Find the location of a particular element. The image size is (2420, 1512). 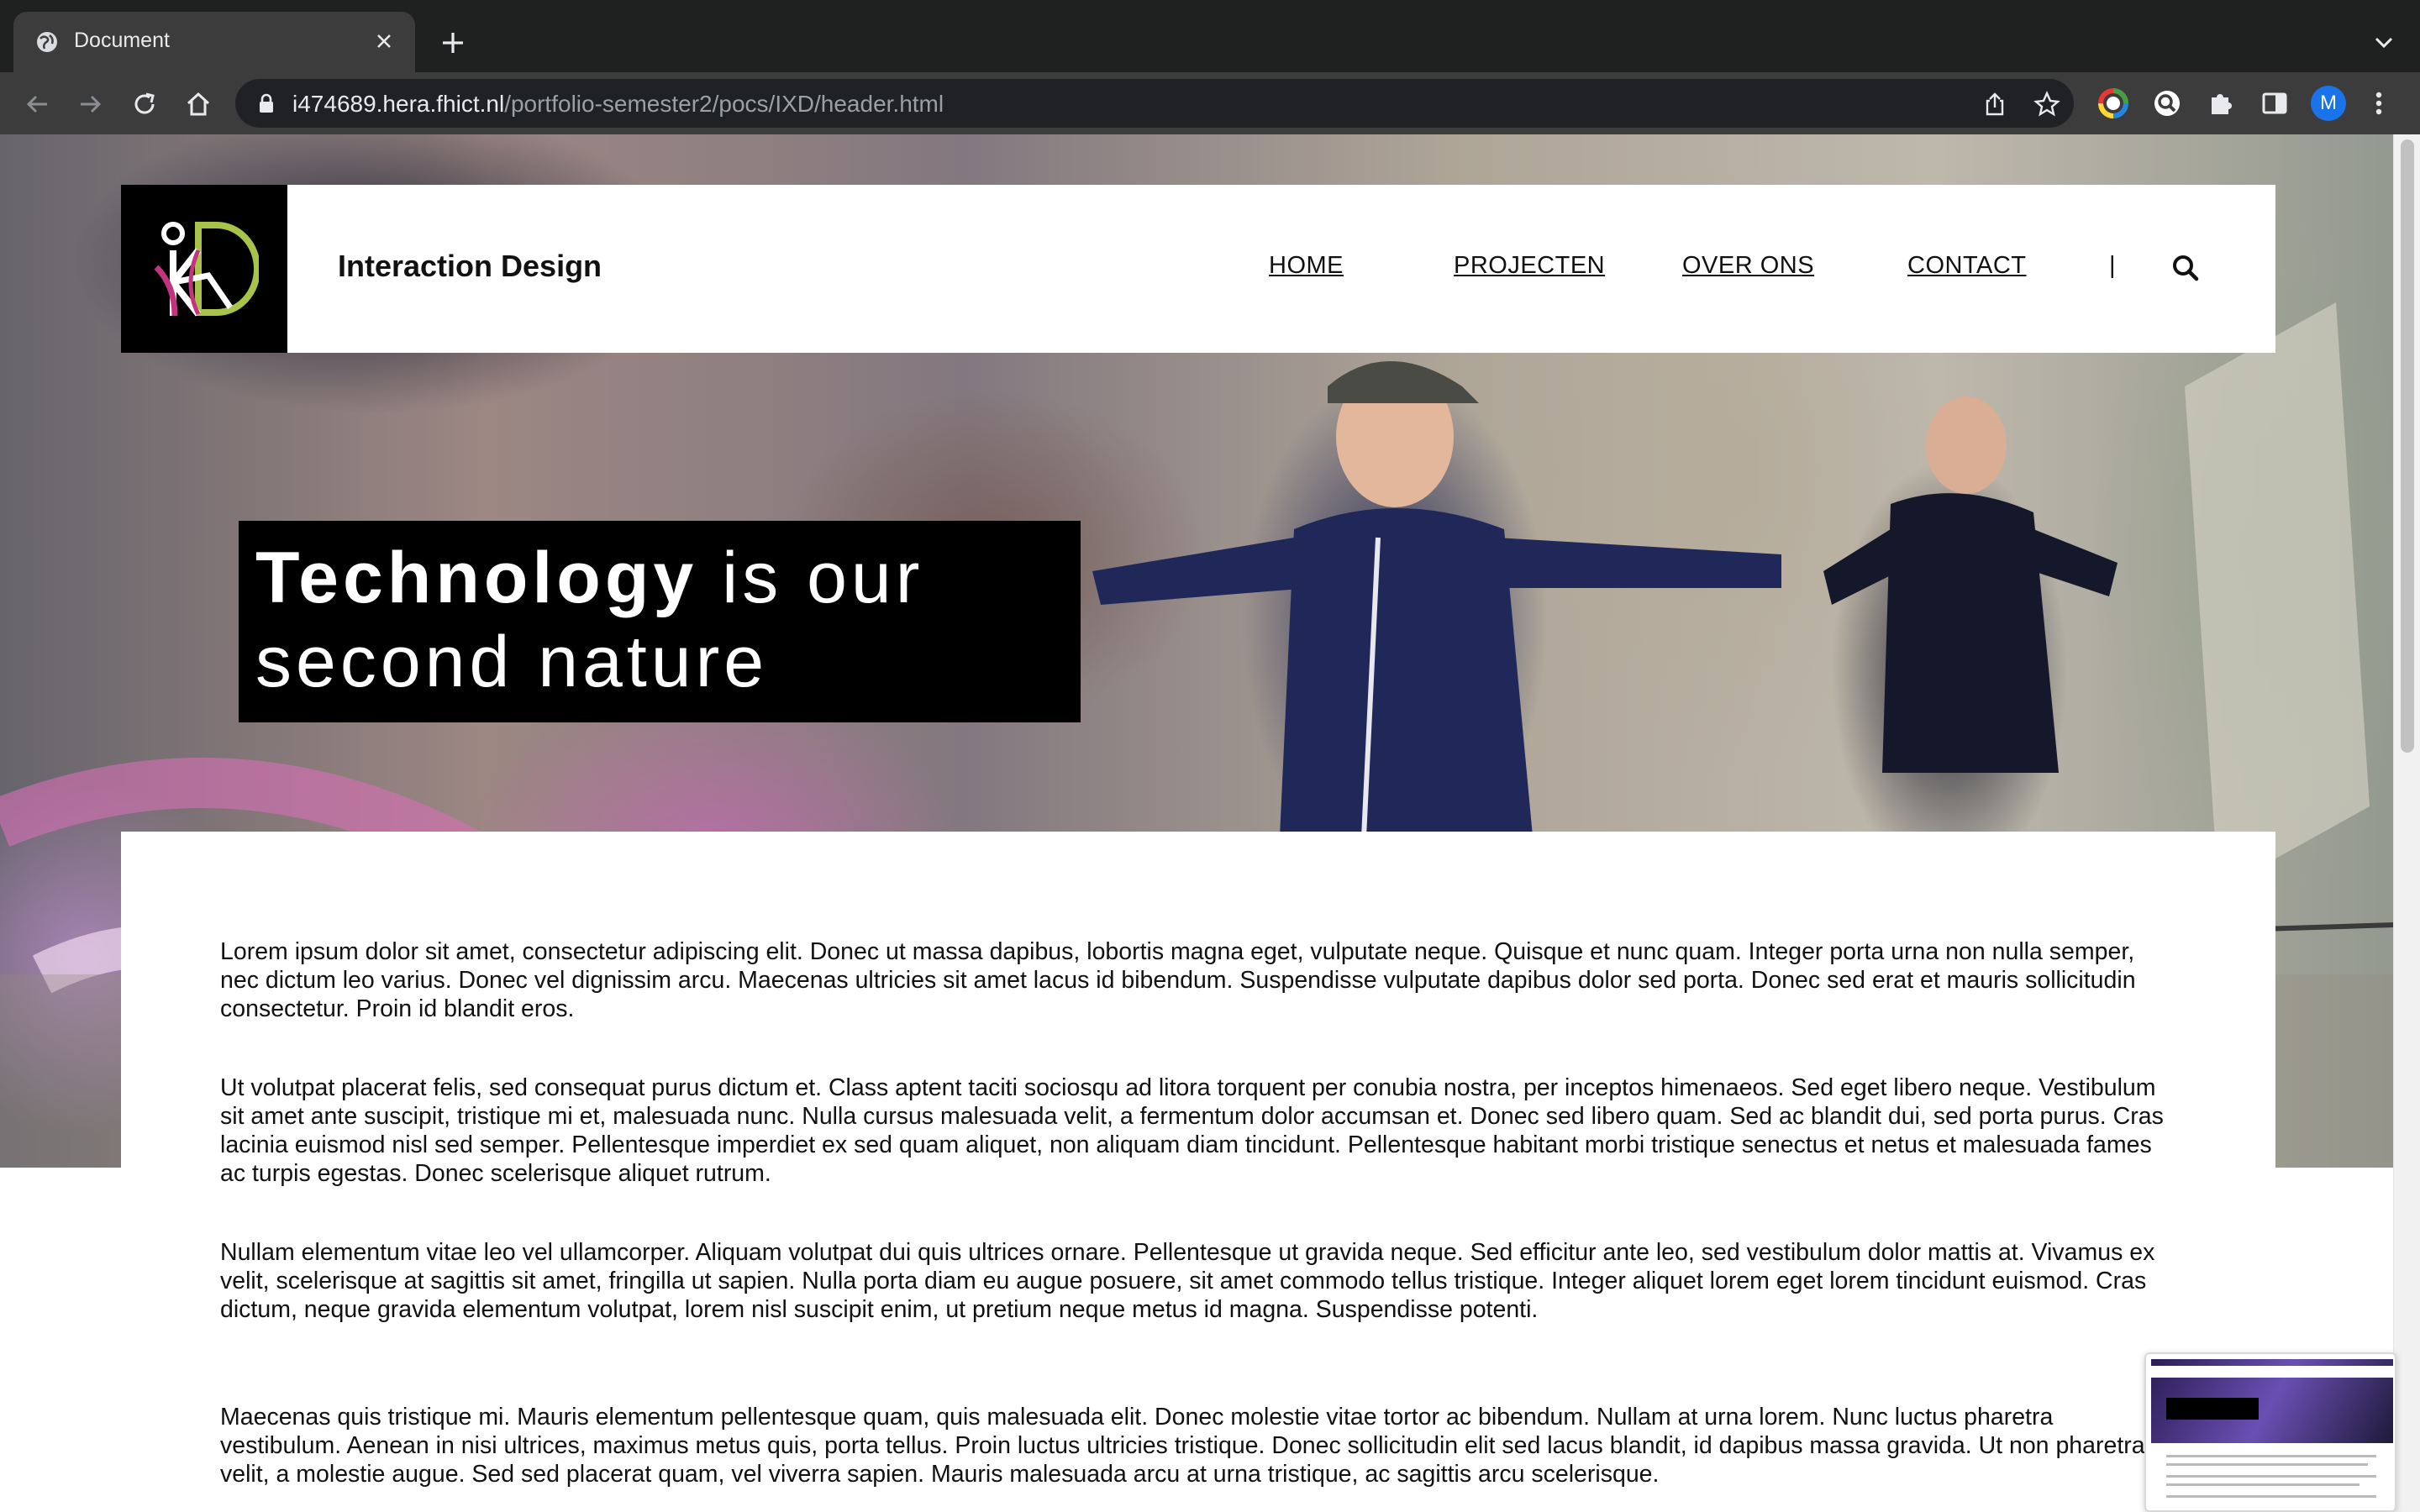

back-icon is located at coordinates (37, 104).